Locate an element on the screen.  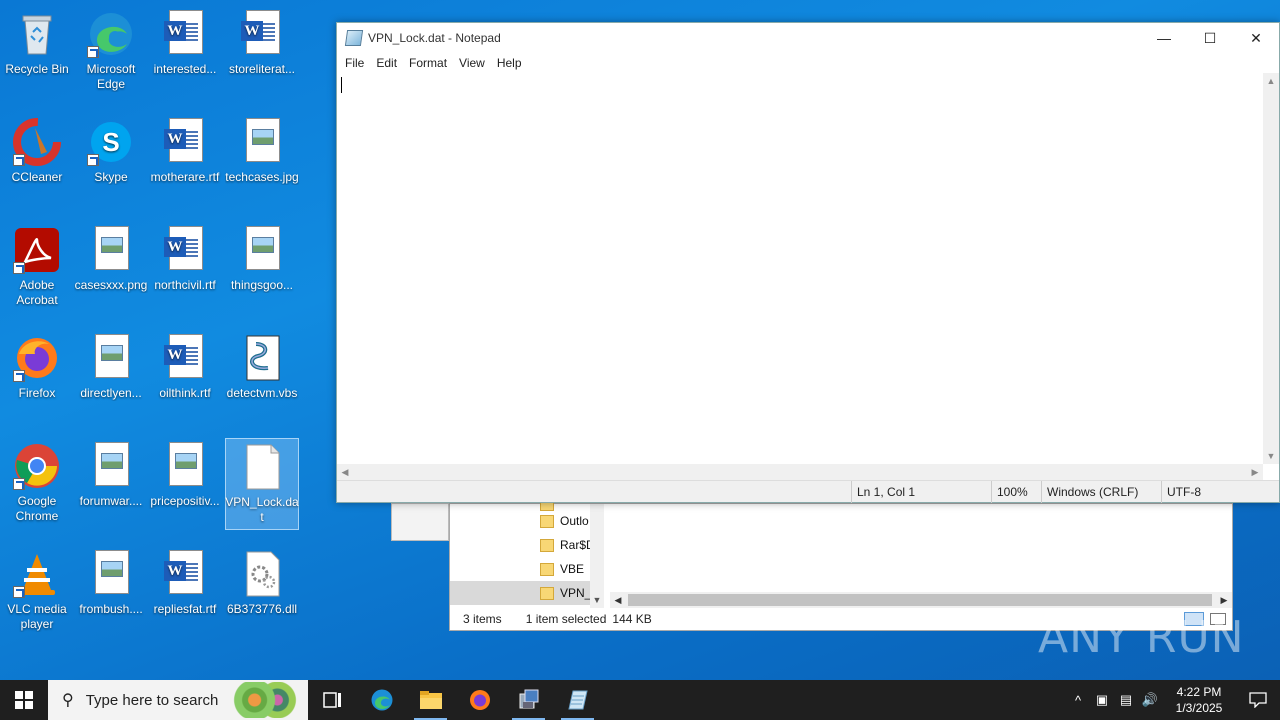
meet-now-icon: ▣ is located at coordinates (1102, 700).